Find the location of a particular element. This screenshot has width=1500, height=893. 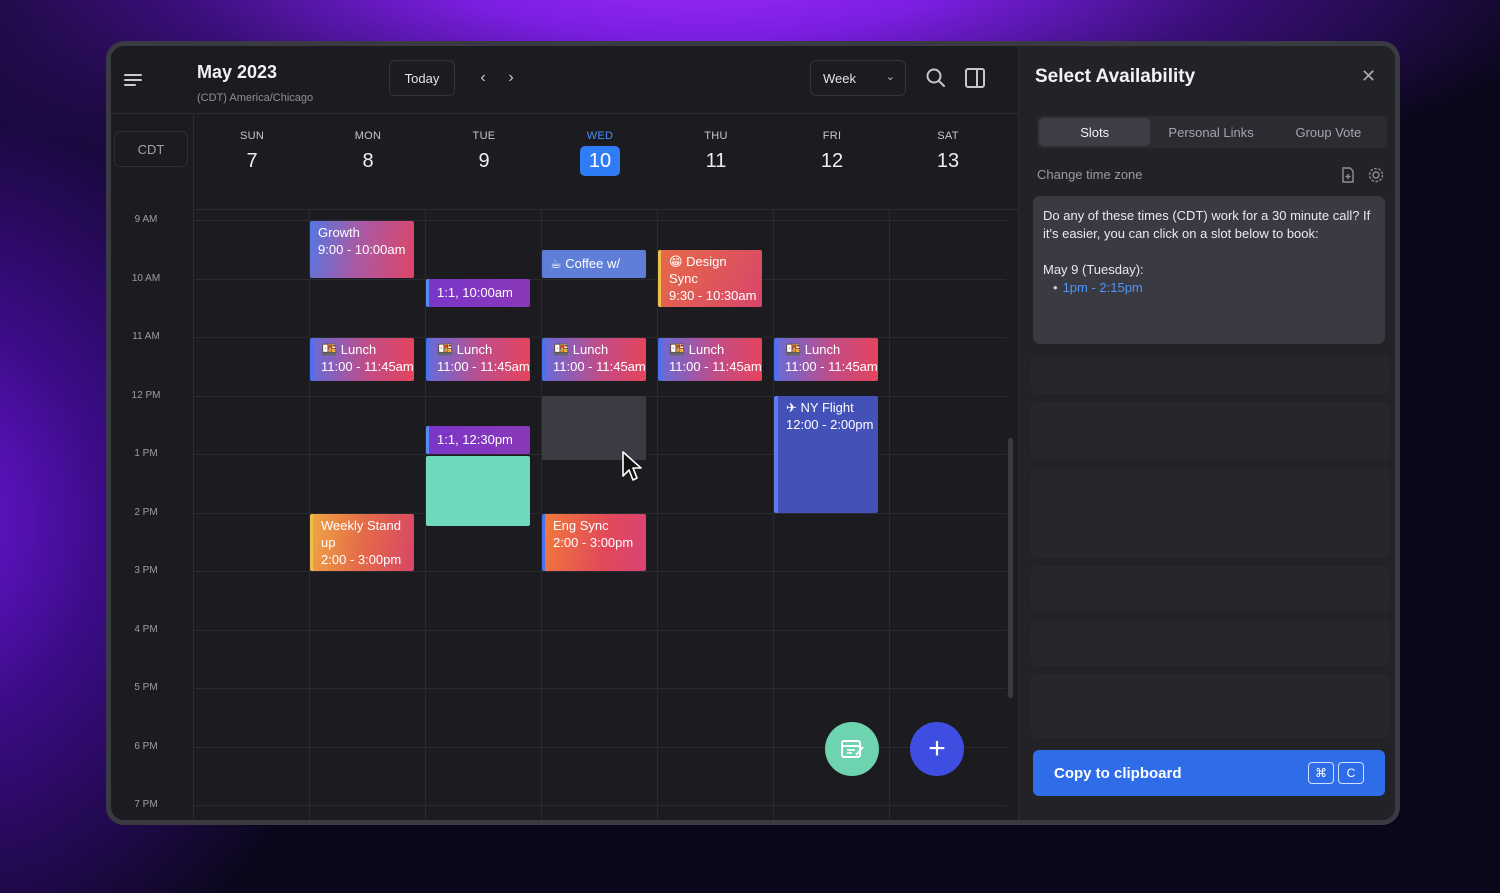

search-icon is located at coordinates (936, 78).